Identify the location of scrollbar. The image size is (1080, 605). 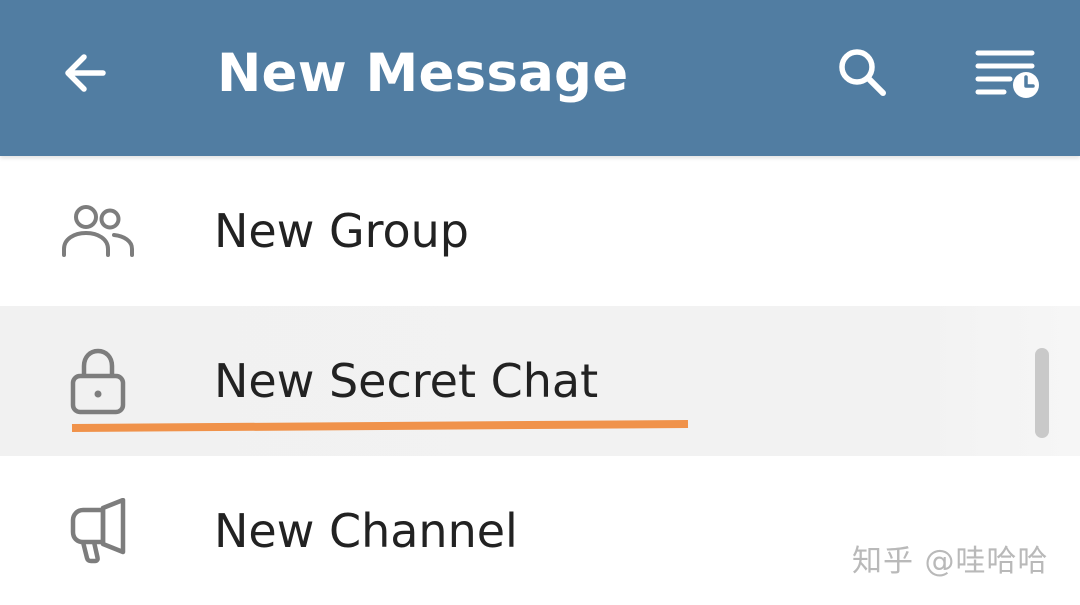
(1042, 393).